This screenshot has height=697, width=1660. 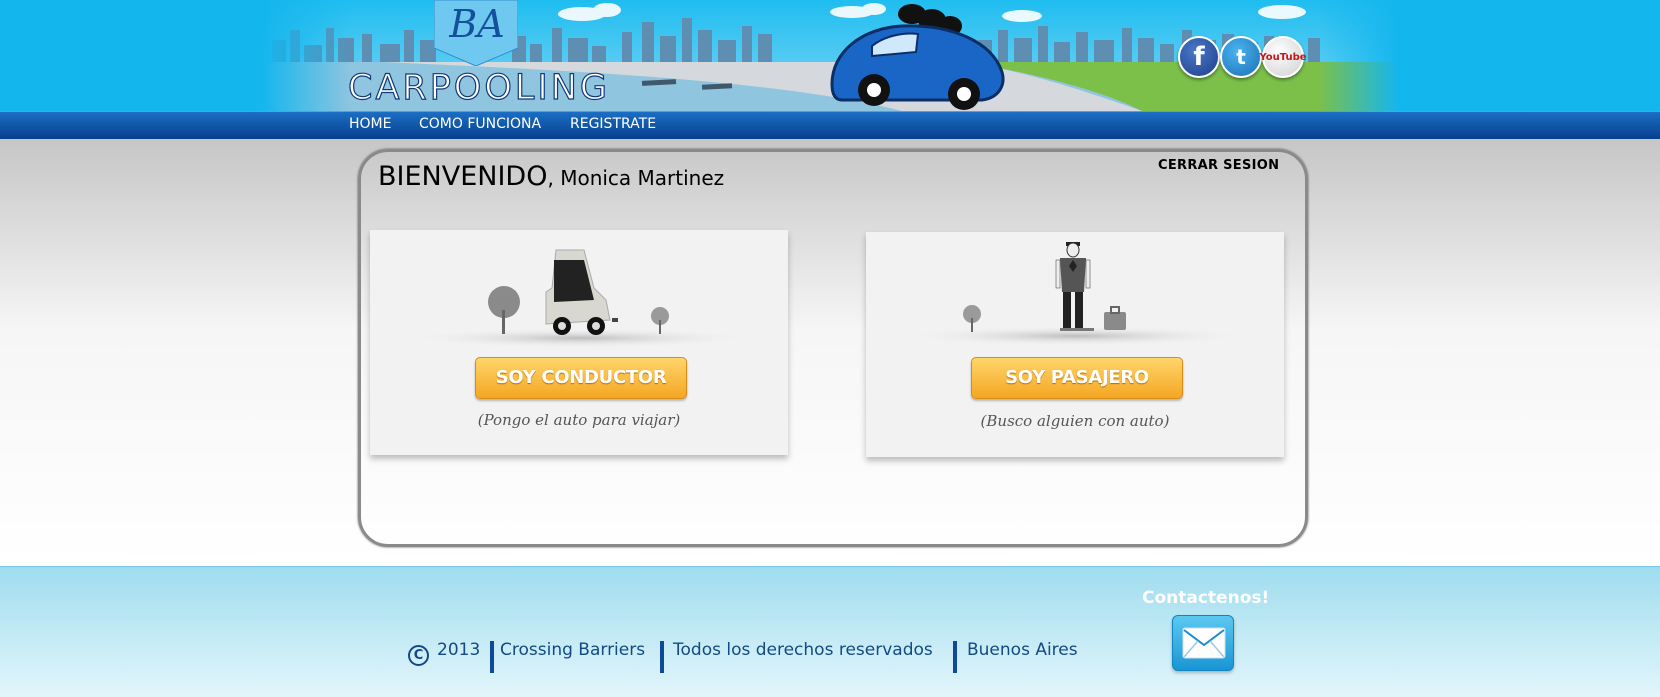 I want to click on soy-conductor-button: SOY CONDUCTOR, so click(x=581, y=378).